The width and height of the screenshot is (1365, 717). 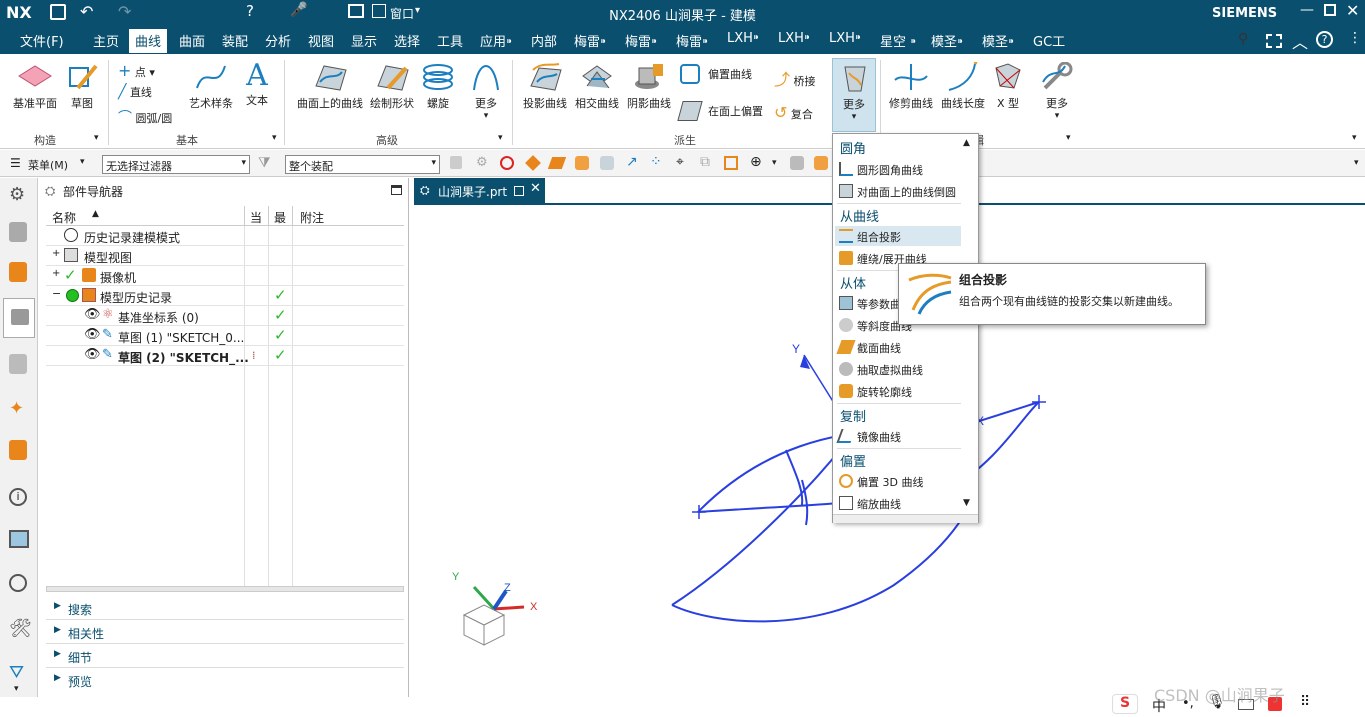 What do you see at coordinates (898, 503) in the screenshot?
I see `menu-item-scale-curve: 缩放曲线` at bounding box center [898, 503].